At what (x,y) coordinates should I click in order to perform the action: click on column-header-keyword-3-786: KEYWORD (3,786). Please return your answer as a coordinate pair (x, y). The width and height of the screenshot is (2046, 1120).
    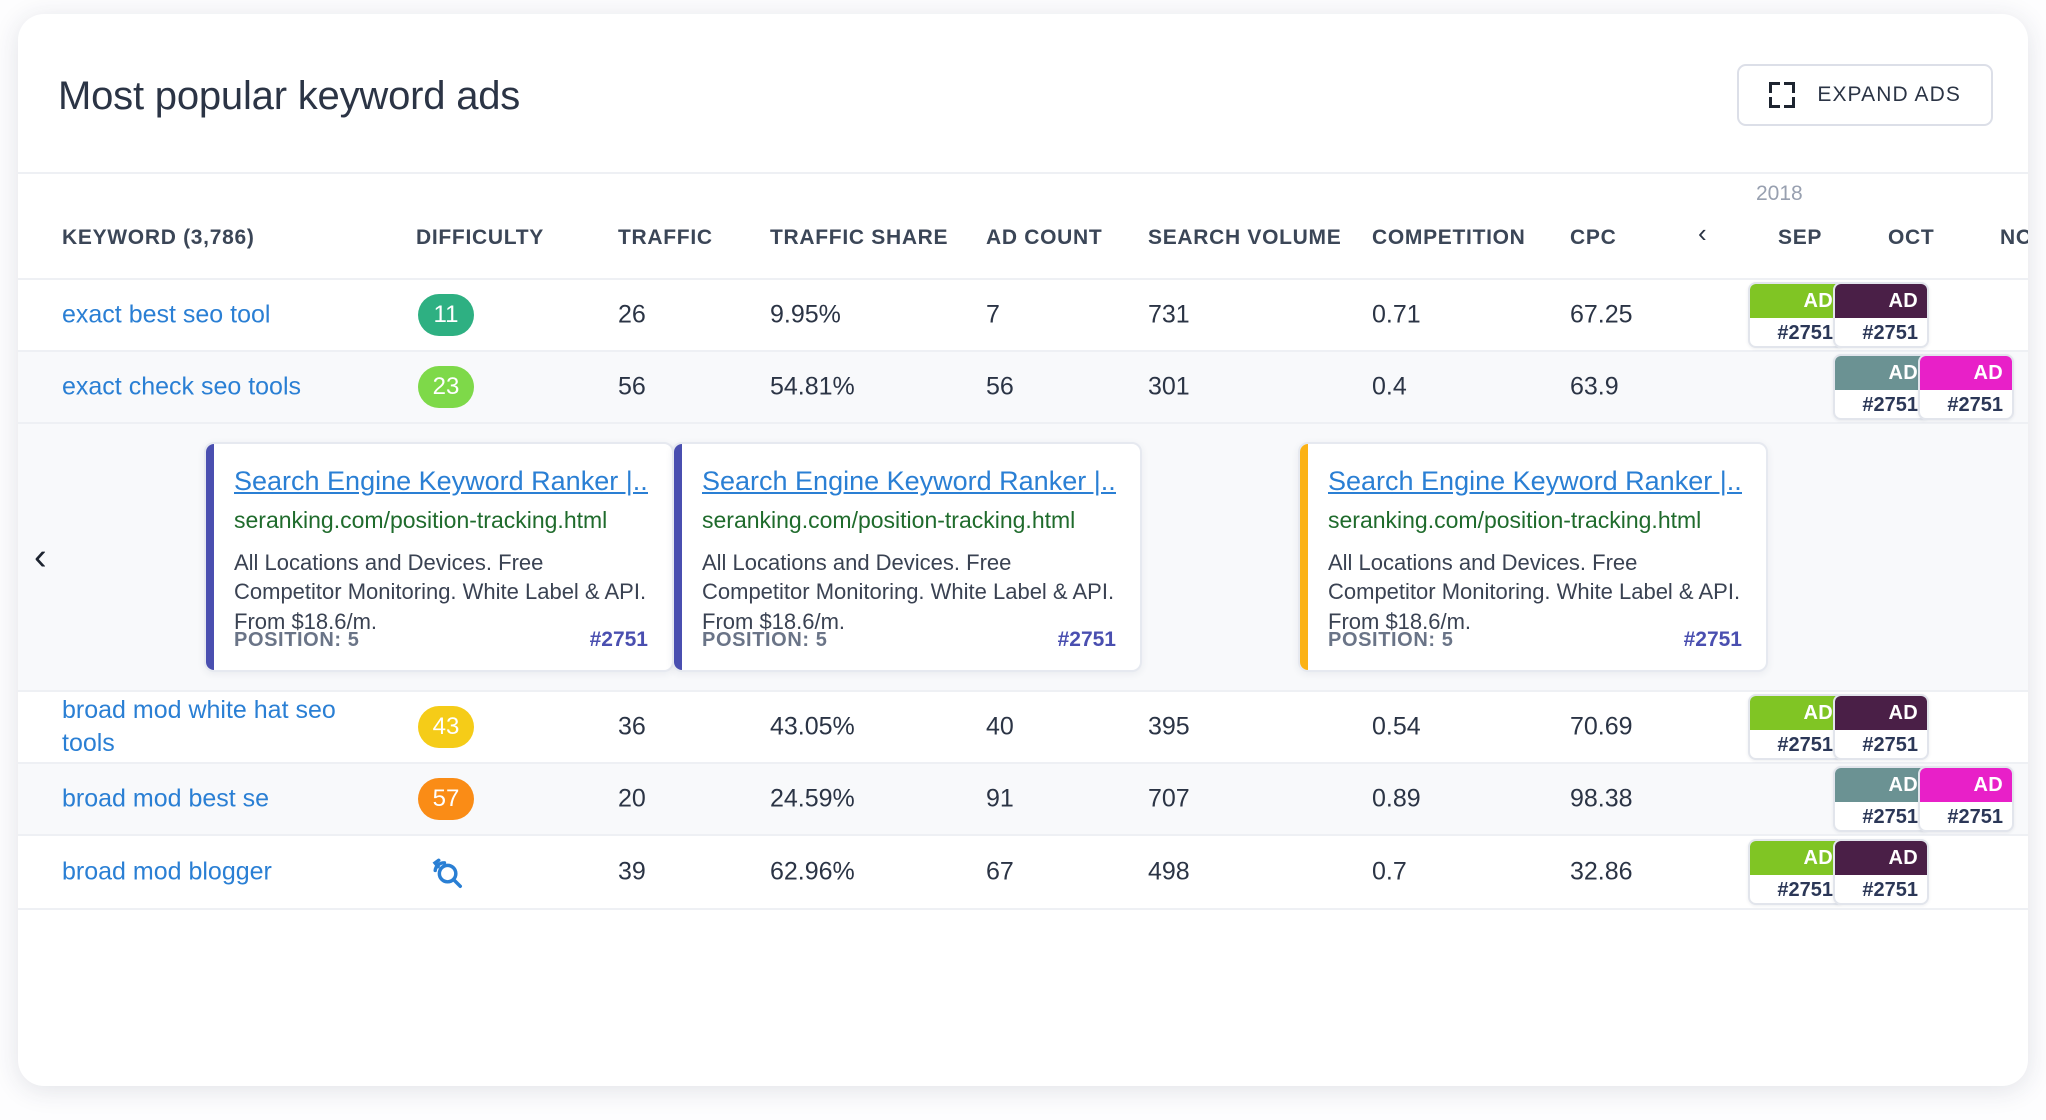
    Looking at the image, I should click on (158, 238).